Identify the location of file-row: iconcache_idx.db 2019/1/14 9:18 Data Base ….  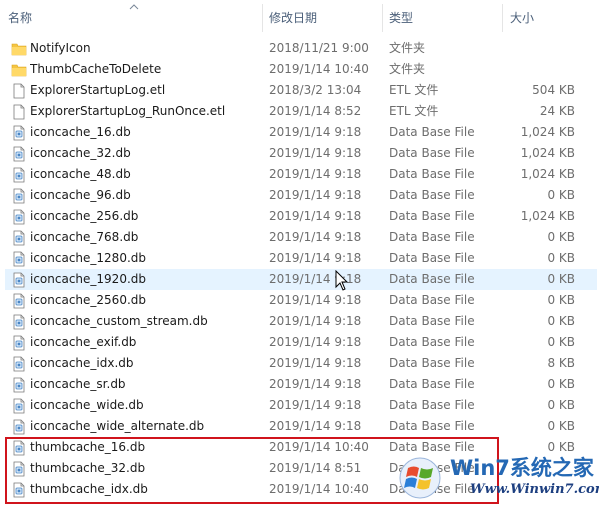
(301, 363).